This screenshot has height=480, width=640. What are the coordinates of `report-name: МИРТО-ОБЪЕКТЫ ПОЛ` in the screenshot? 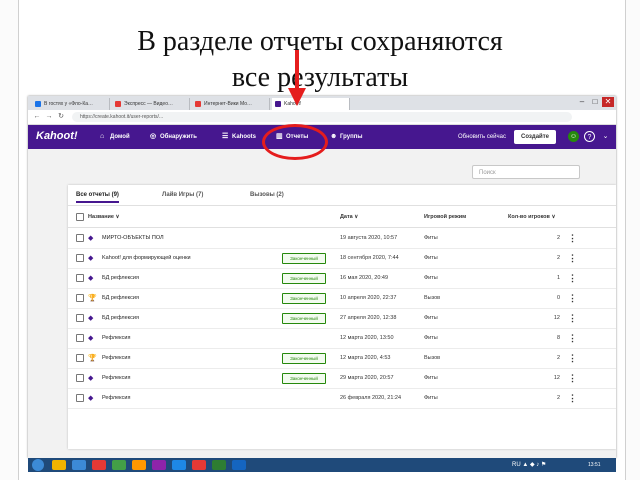 It's located at (133, 238).